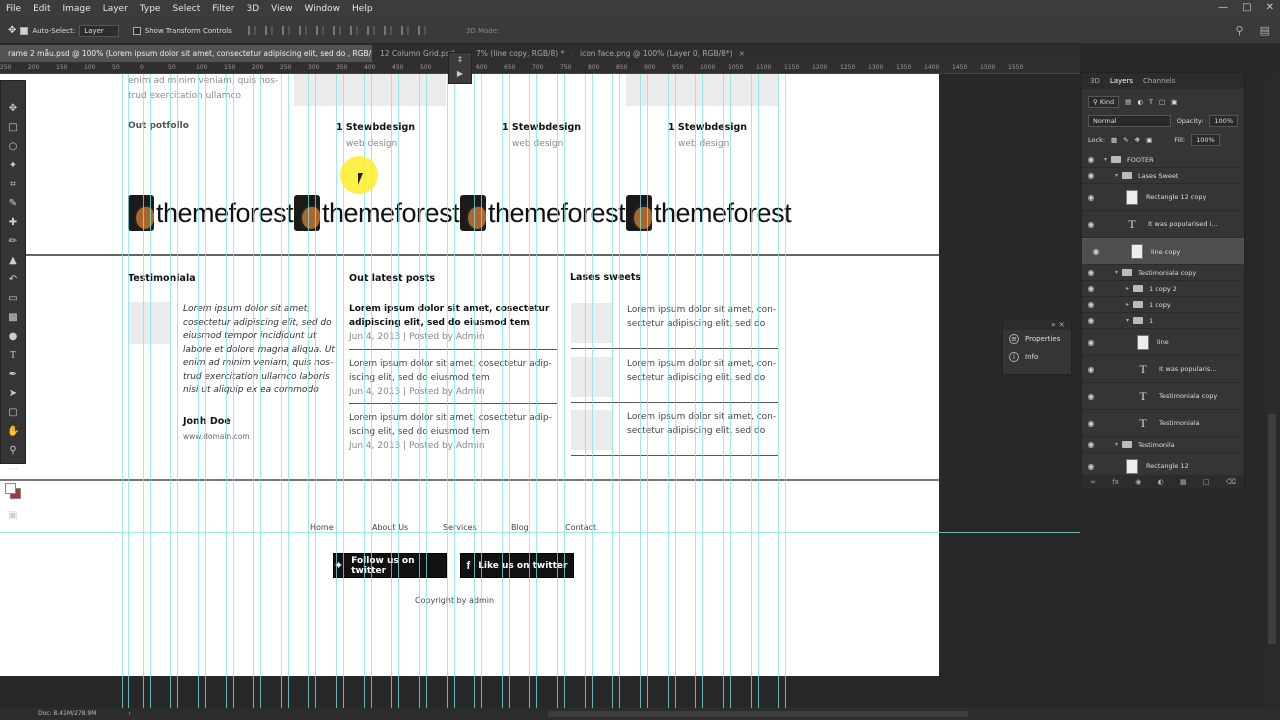 Image resolution: width=1280 pixels, height=720 pixels. I want to click on lock-all-icon: ▣, so click(1149, 140).